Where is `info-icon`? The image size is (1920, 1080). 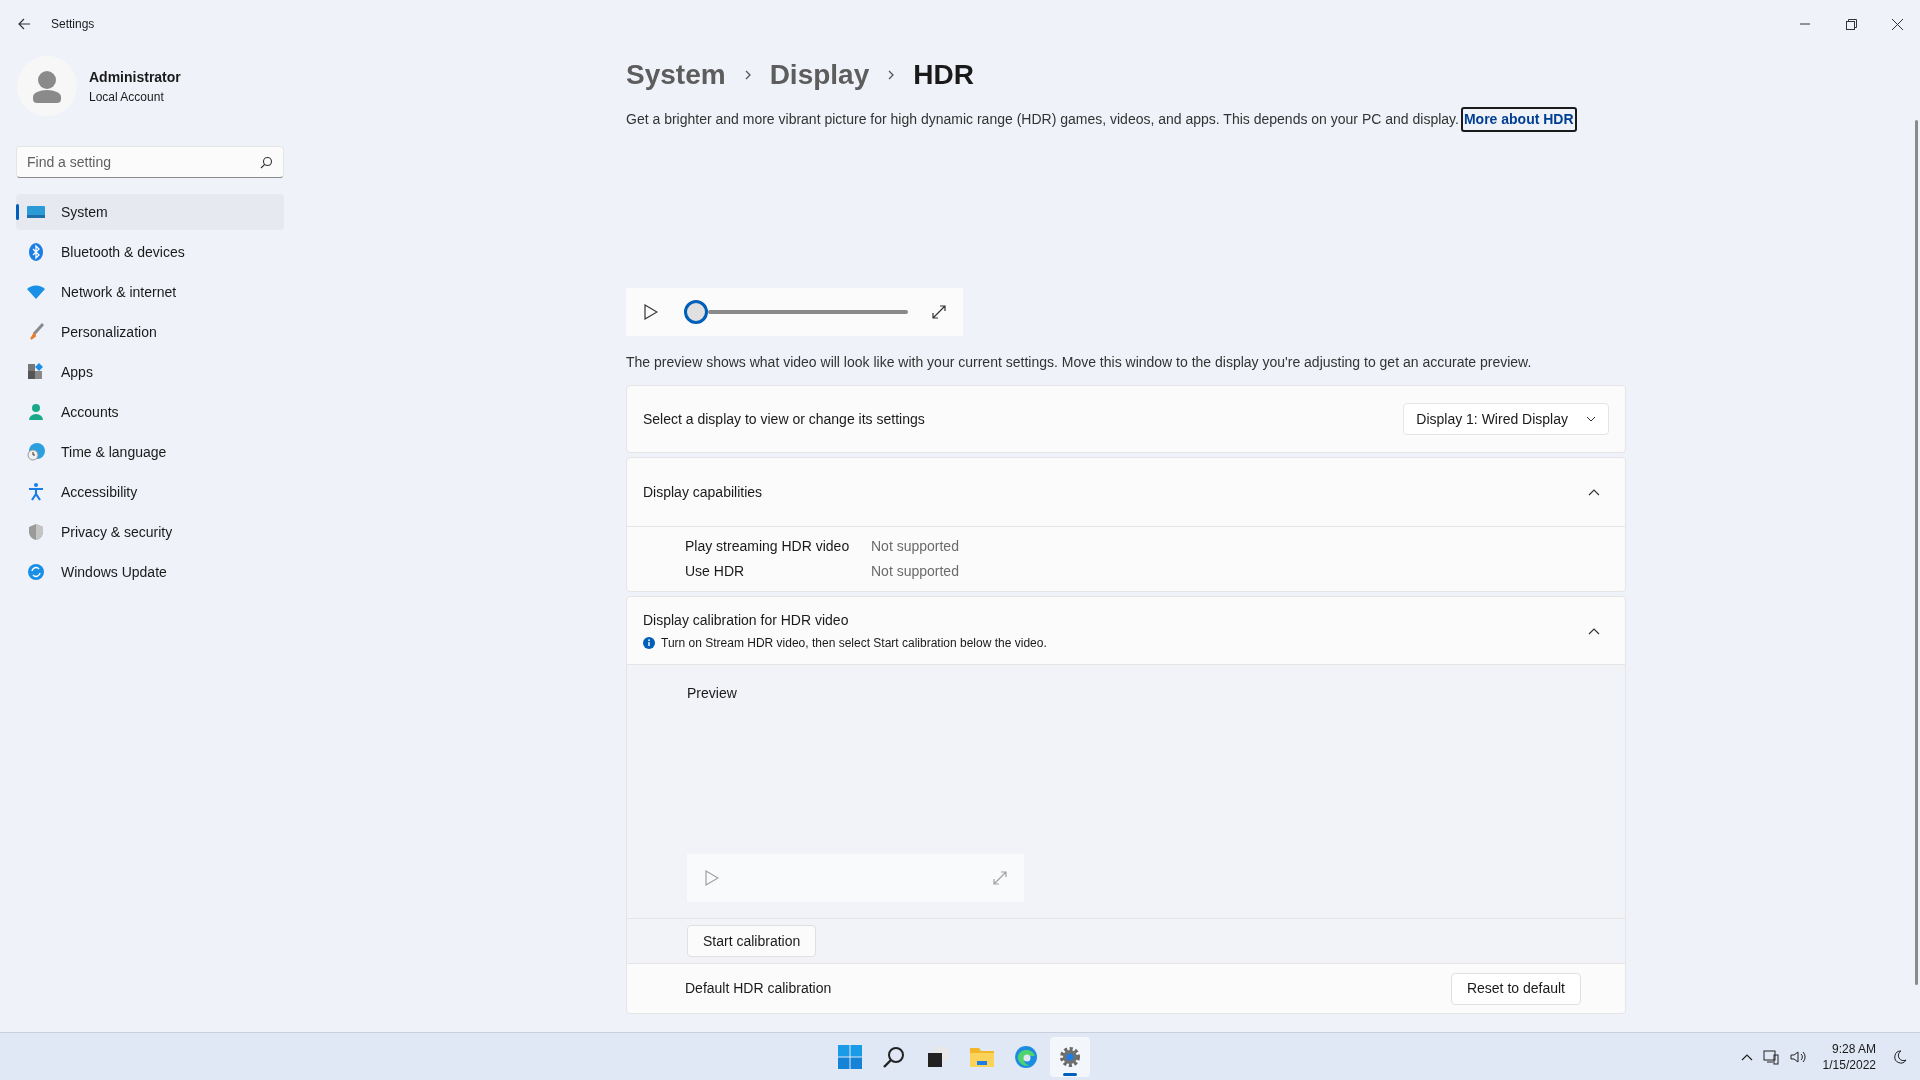
info-icon is located at coordinates (649, 642).